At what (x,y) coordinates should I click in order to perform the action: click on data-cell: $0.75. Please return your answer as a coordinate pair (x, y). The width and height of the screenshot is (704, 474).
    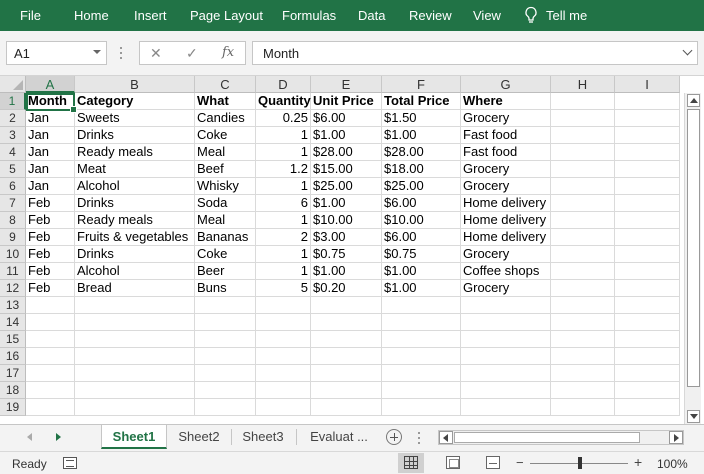
    Looking at the image, I should click on (421, 254).